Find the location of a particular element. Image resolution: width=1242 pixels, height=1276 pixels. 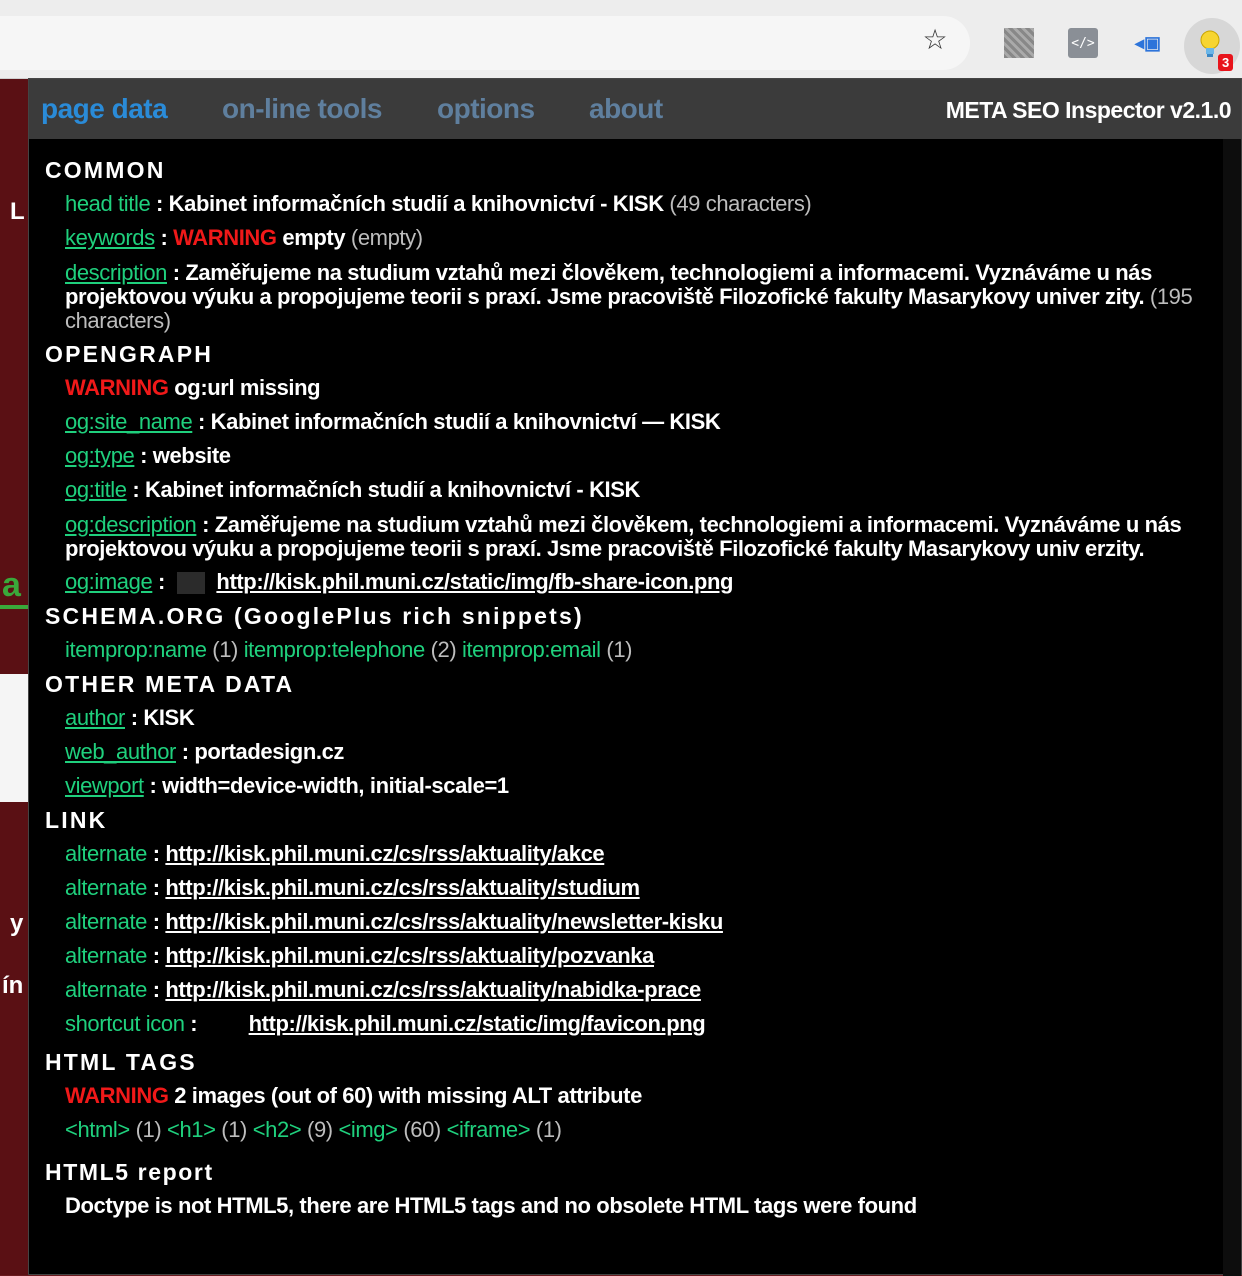

tag-name: <h1> is located at coordinates (191, 1129).